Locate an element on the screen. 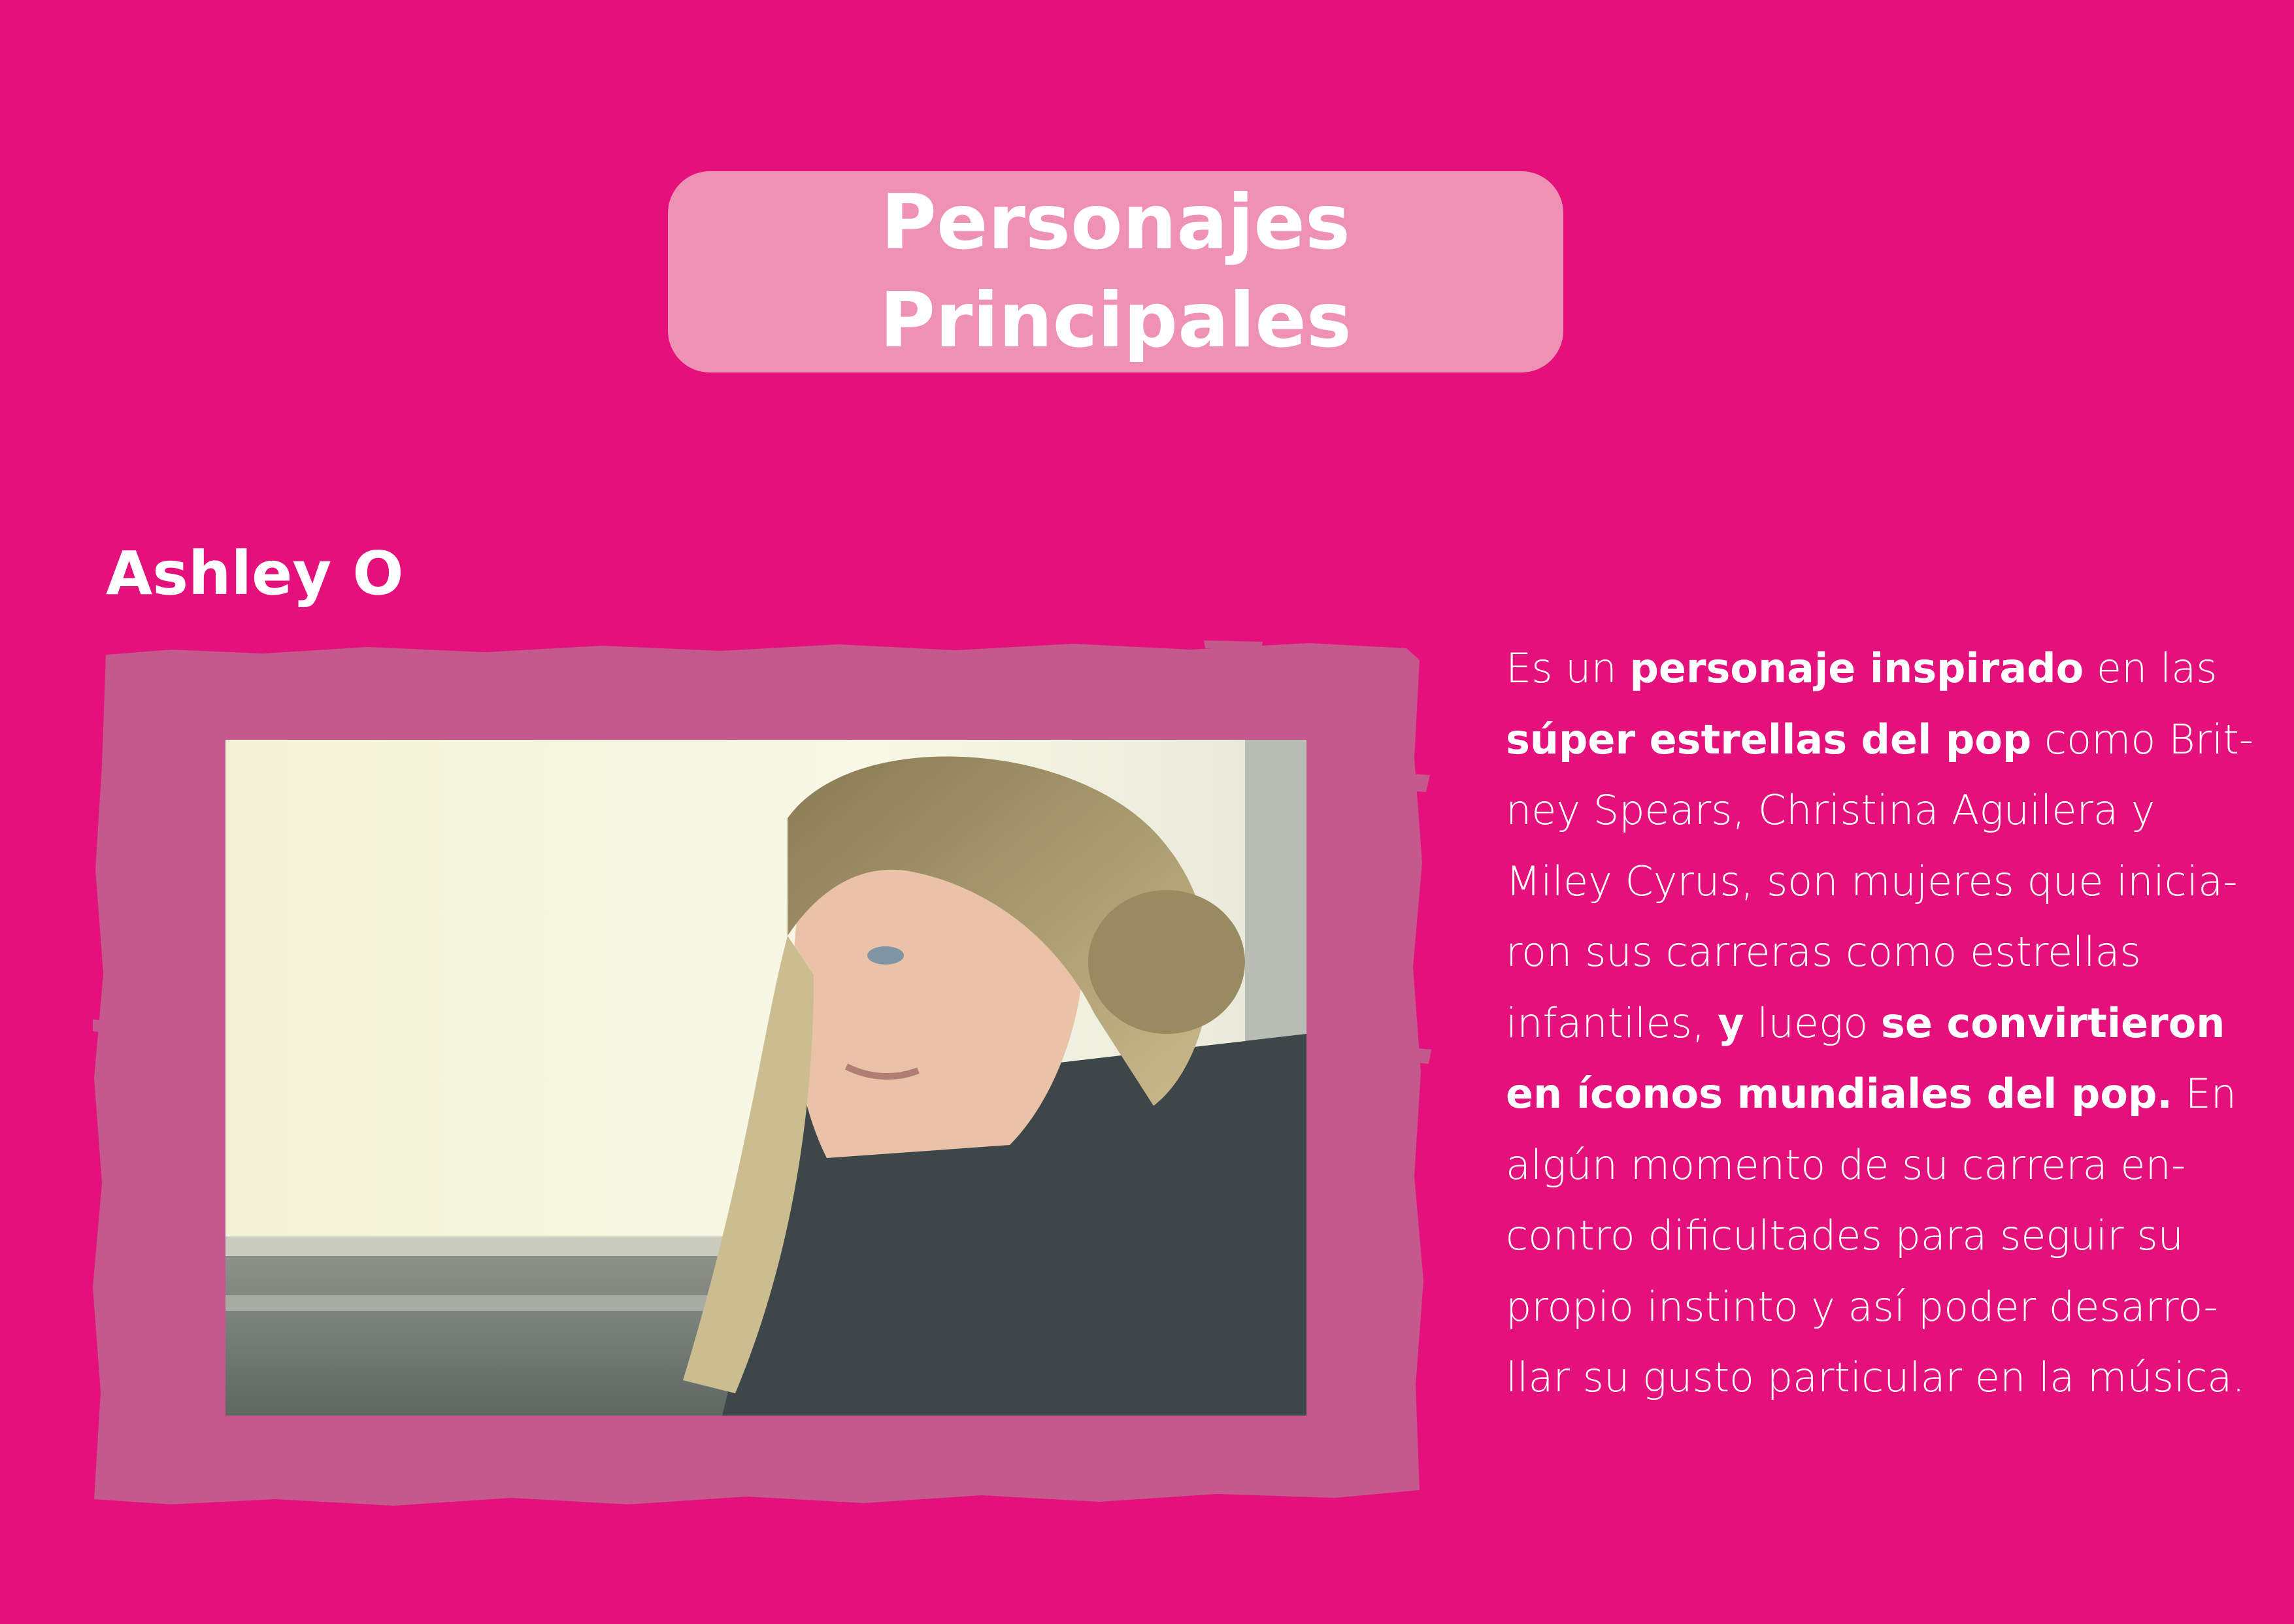 This screenshot has height=1624, width=2294. description-bold-text: súper estrellas del pop is located at coordinates (1769, 739).